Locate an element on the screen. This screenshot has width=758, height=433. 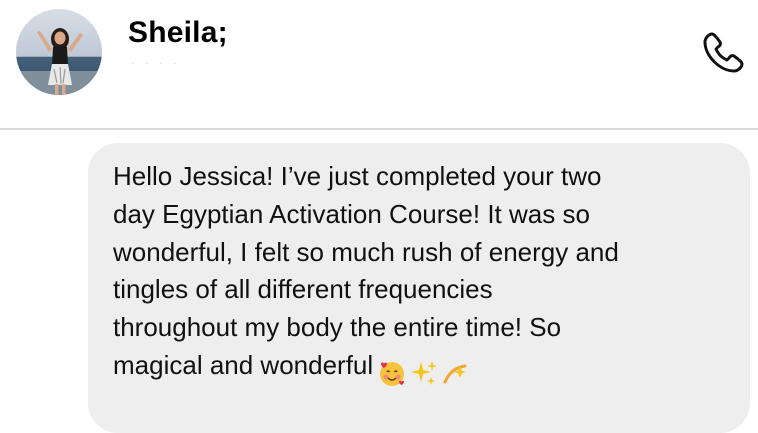
message-line: magical and wonderful is located at coordinates (243, 364).